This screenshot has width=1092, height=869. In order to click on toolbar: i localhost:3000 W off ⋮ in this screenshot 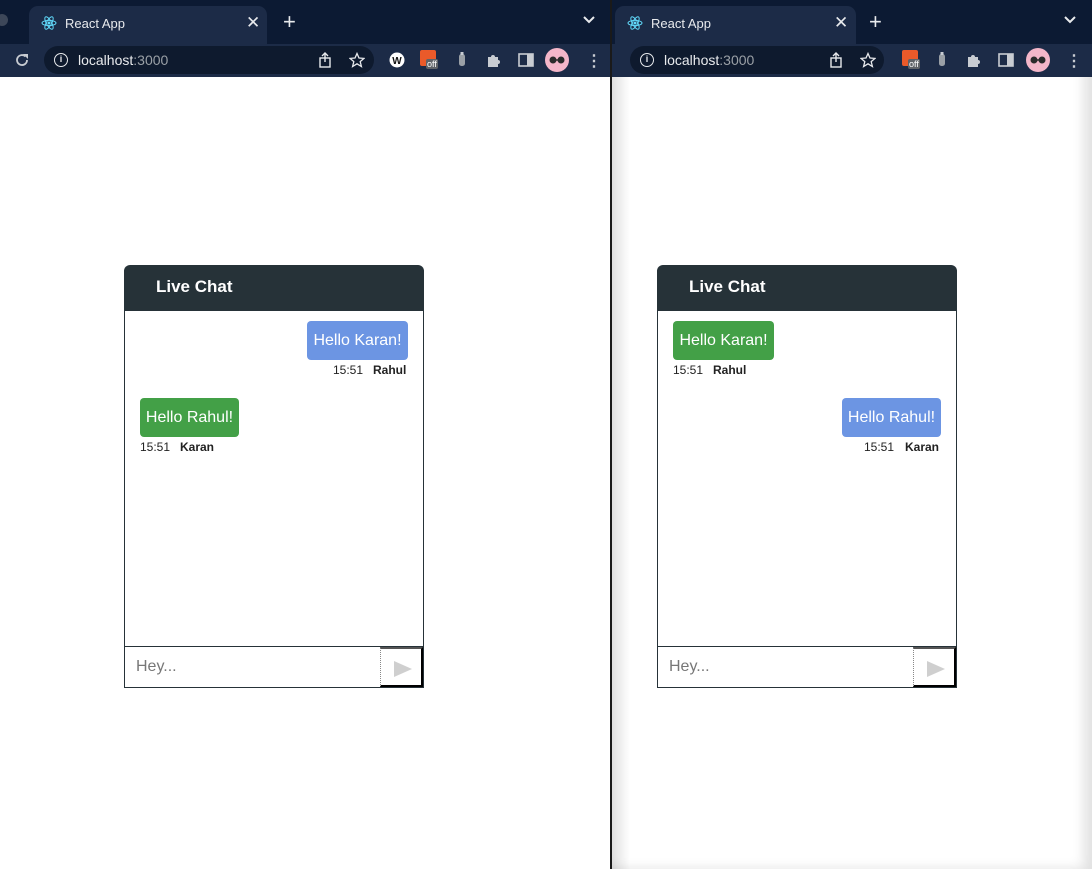, I will do `click(305, 60)`.